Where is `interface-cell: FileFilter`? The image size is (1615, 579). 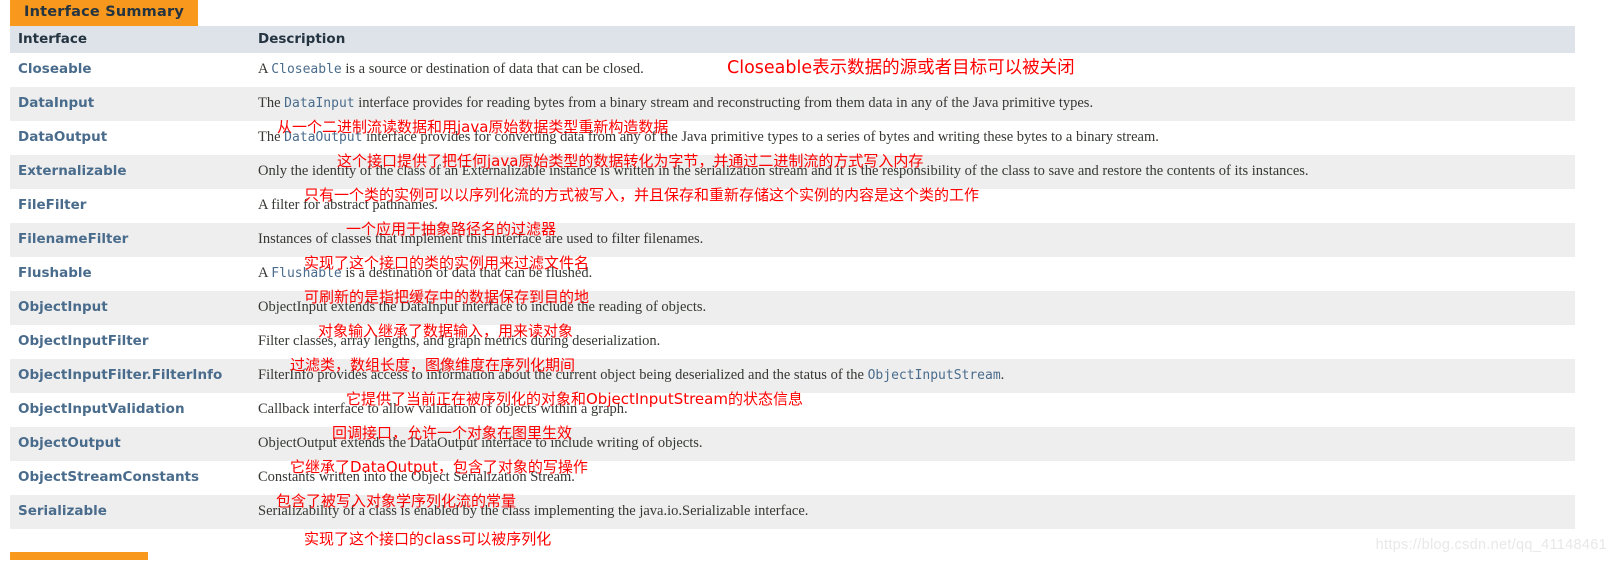 interface-cell: FileFilter is located at coordinates (129, 206).